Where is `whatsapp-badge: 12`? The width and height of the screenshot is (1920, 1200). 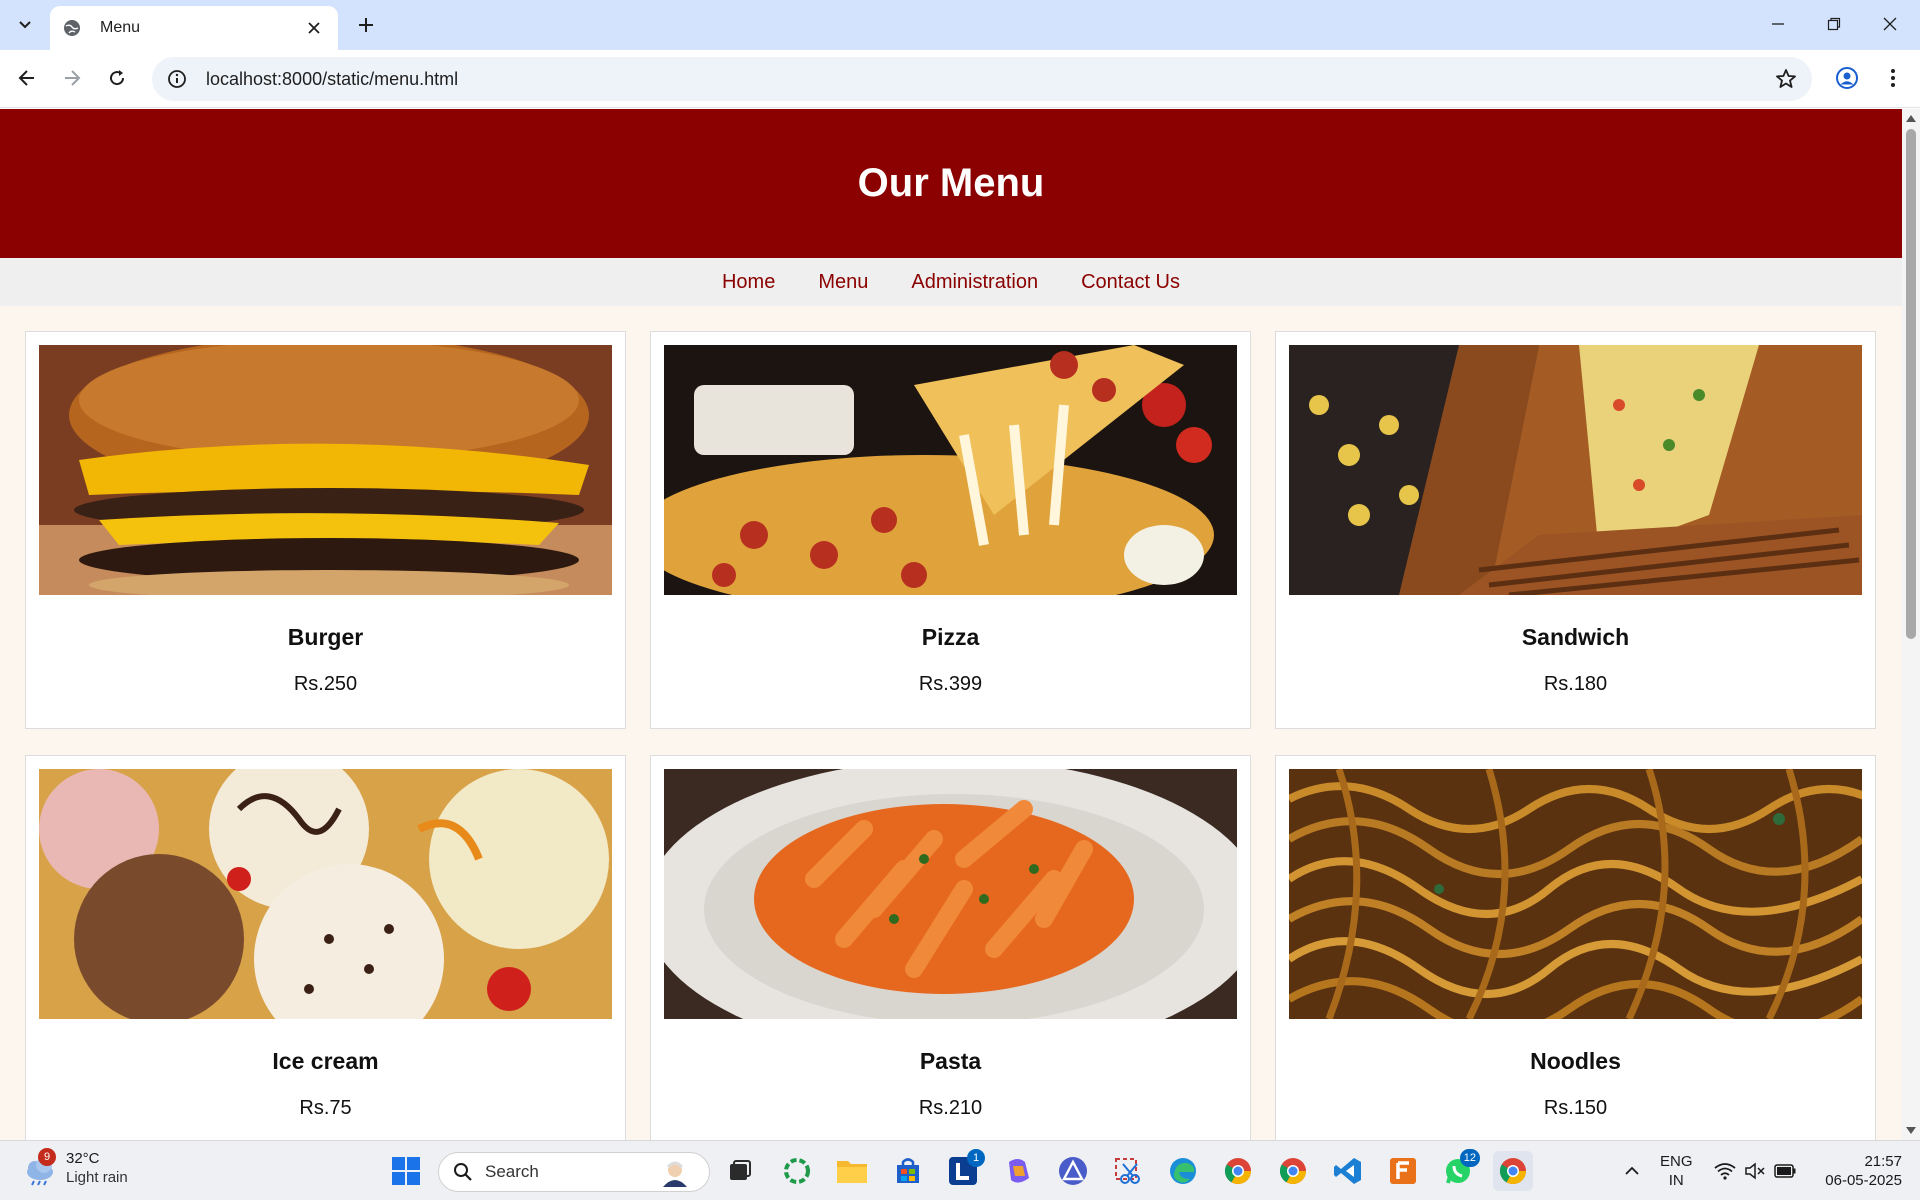 whatsapp-badge: 12 is located at coordinates (1469, 1158).